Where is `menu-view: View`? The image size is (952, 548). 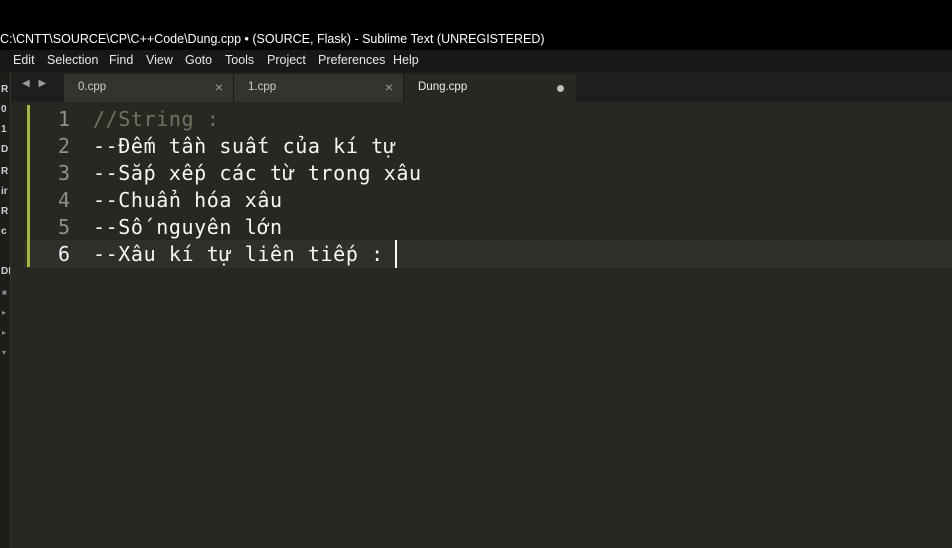 menu-view: View is located at coordinates (159, 60).